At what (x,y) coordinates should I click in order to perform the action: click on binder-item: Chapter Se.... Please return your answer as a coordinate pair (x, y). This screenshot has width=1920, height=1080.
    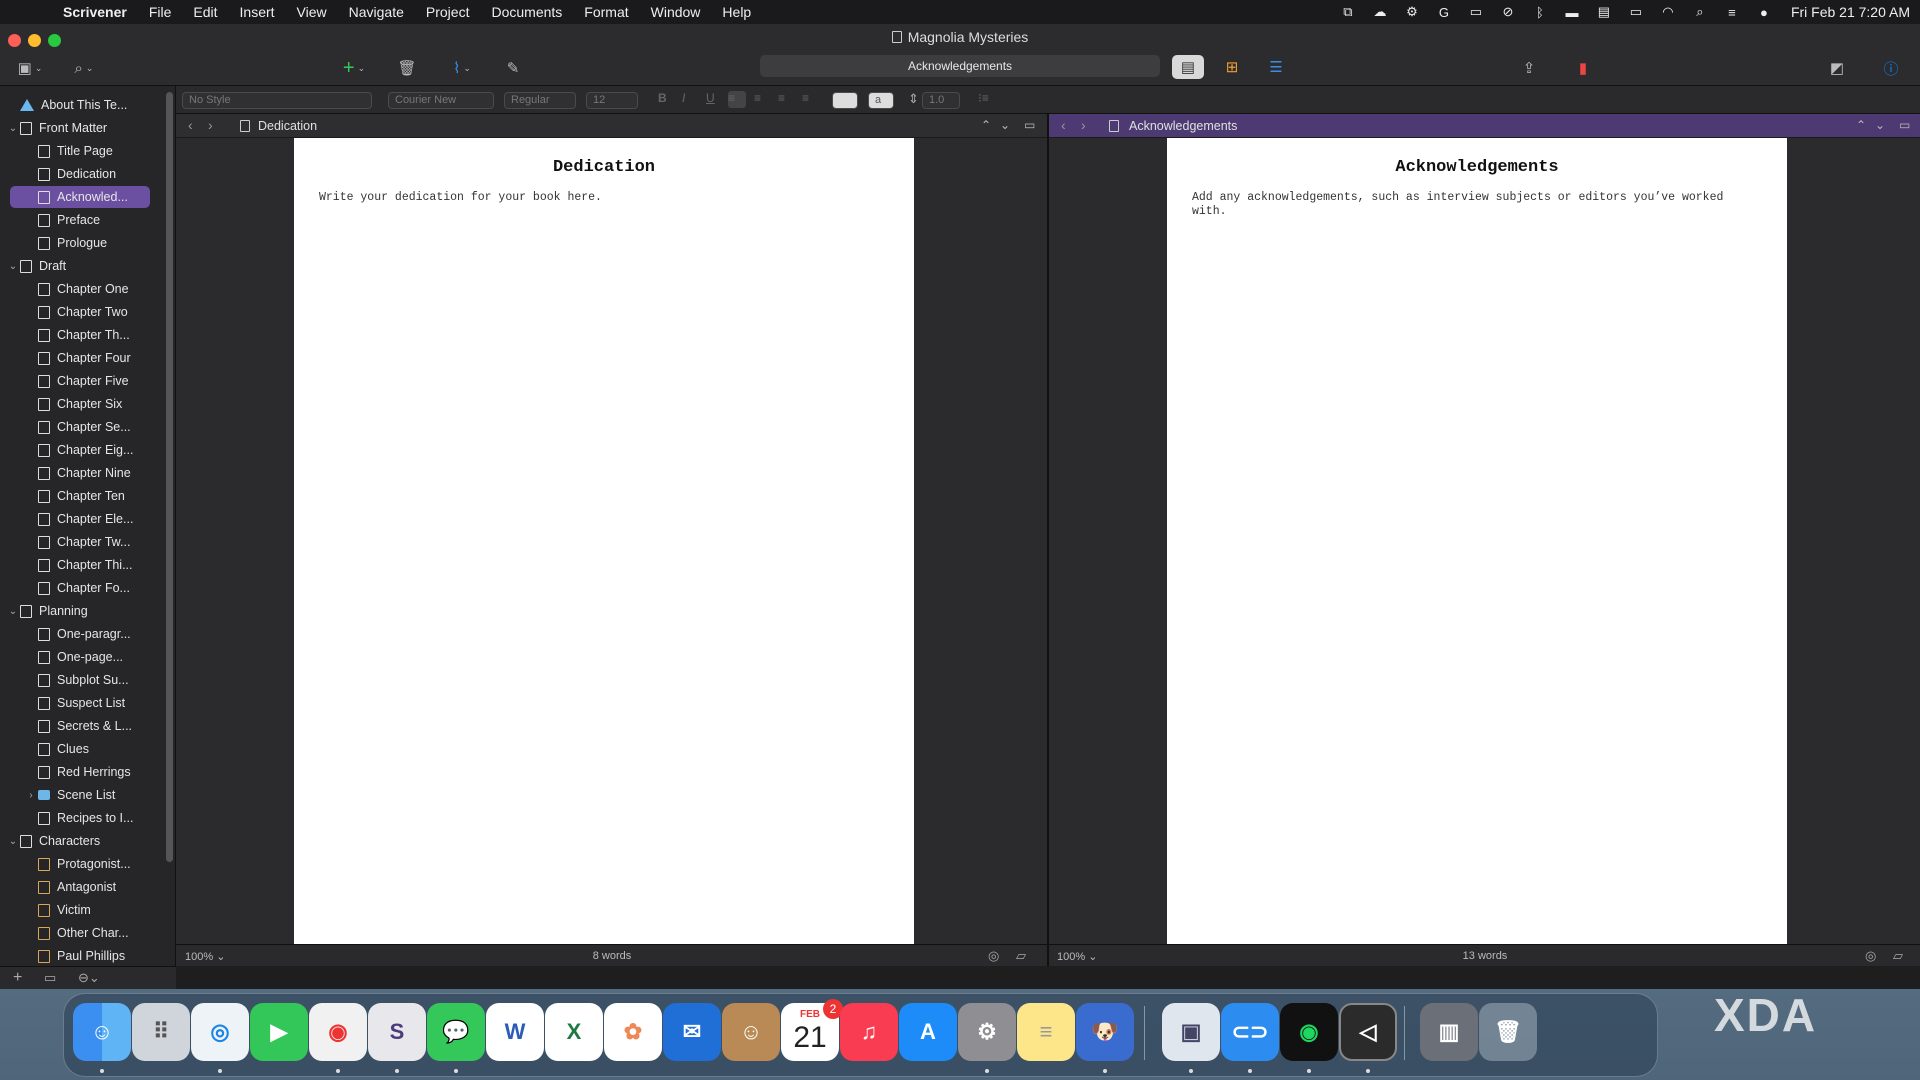
    Looking at the image, I should click on (84, 427).